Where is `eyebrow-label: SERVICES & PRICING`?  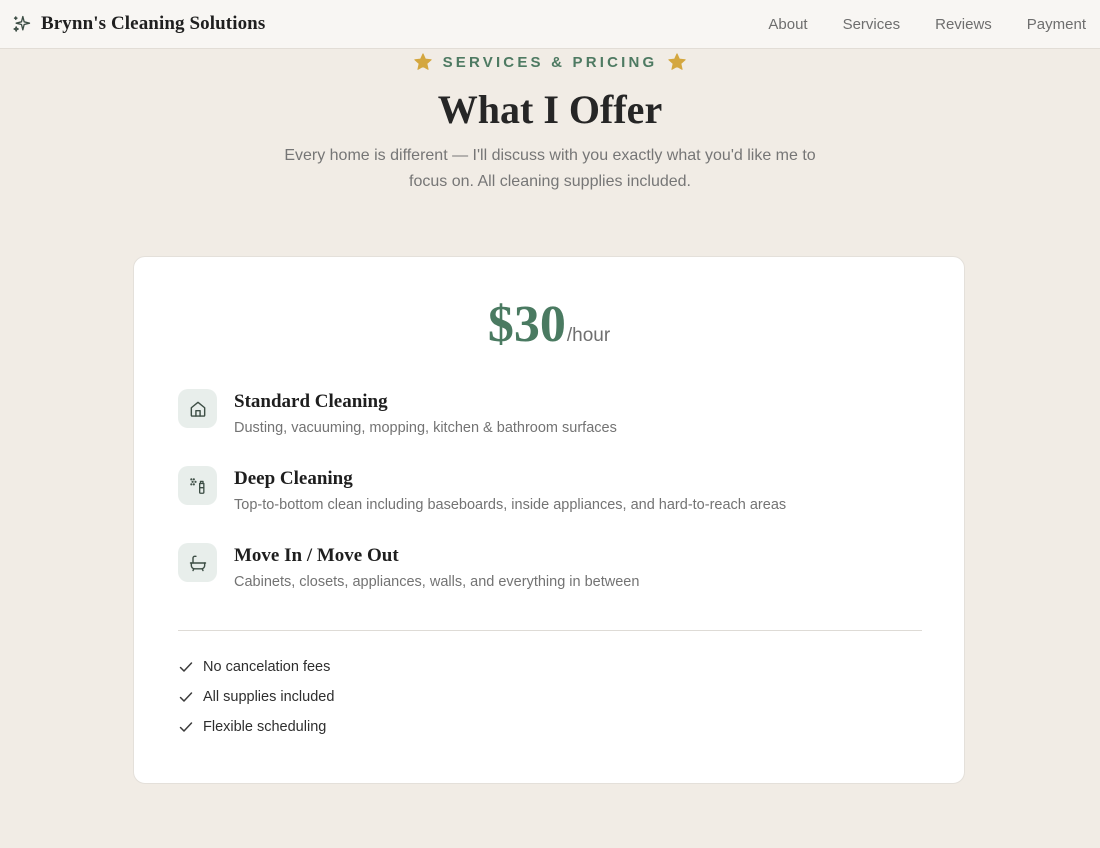 eyebrow-label: SERVICES & PRICING is located at coordinates (550, 62).